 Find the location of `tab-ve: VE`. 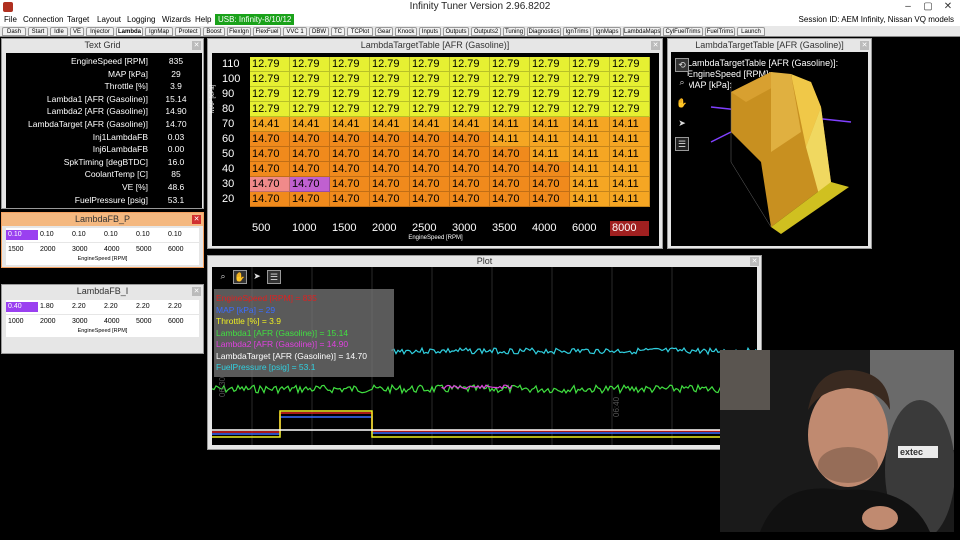

tab-ve: VE is located at coordinates (77, 31).